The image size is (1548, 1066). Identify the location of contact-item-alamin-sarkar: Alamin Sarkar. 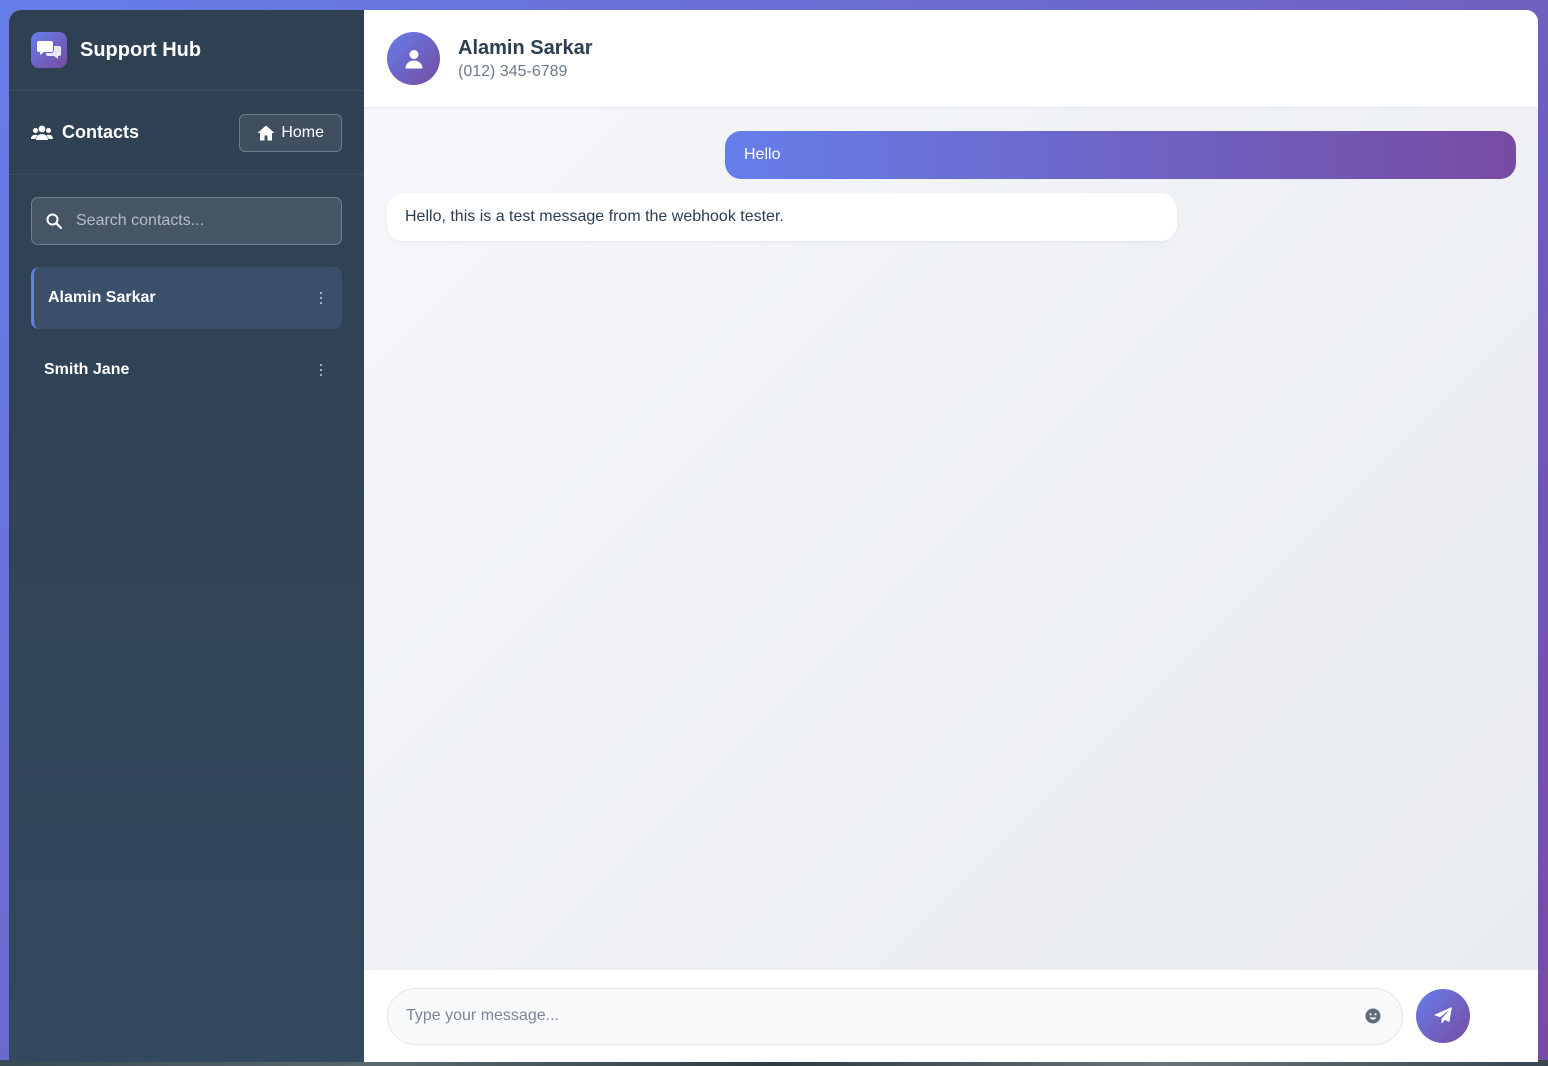
(186, 298).